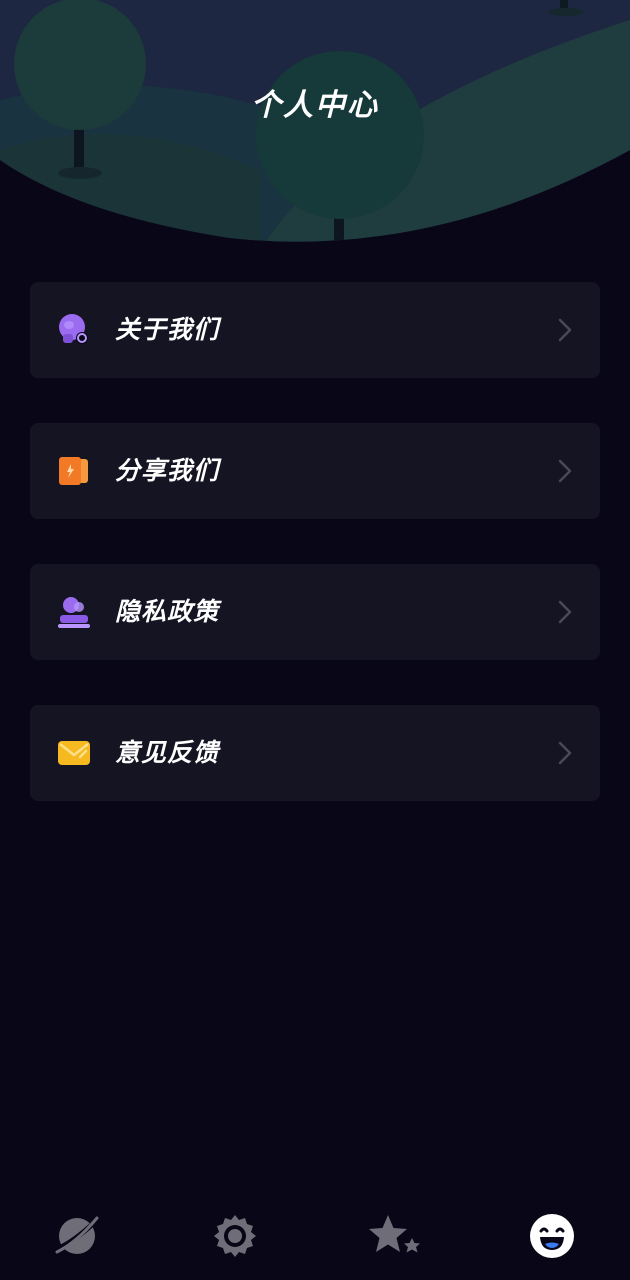 This screenshot has width=630, height=1280. What do you see at coordinates (315, 753) in the screenshot?
I see `menu-item-feedback: 意见反馈` at bounding box center [315, 753].